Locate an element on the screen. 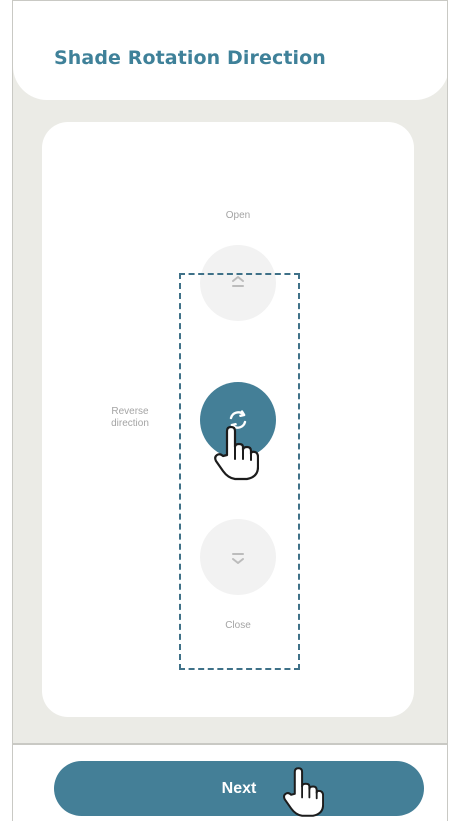 Image resolution: width=461 pixels, height=821 pixels. close-button is located at coordinates (238, 557).